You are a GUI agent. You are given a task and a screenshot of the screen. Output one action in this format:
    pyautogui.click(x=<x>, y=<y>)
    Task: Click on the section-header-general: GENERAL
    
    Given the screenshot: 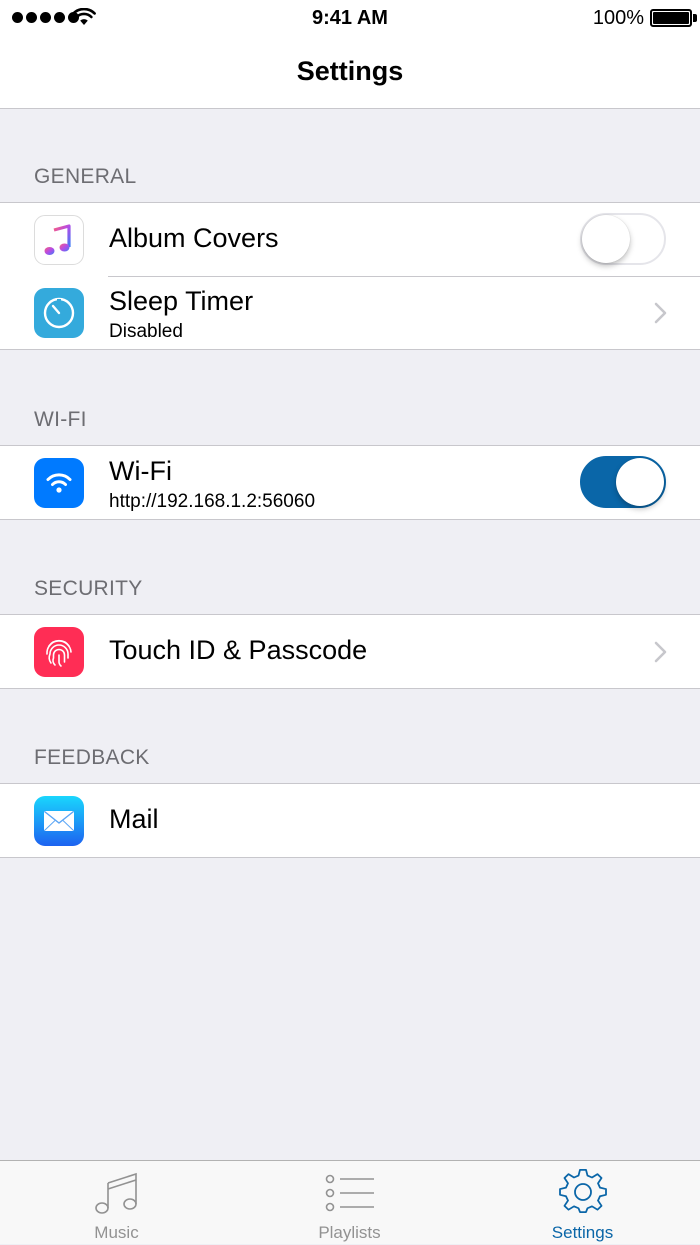 What is the action you would take?
    pyautogui.click(x=85, y=176)
    